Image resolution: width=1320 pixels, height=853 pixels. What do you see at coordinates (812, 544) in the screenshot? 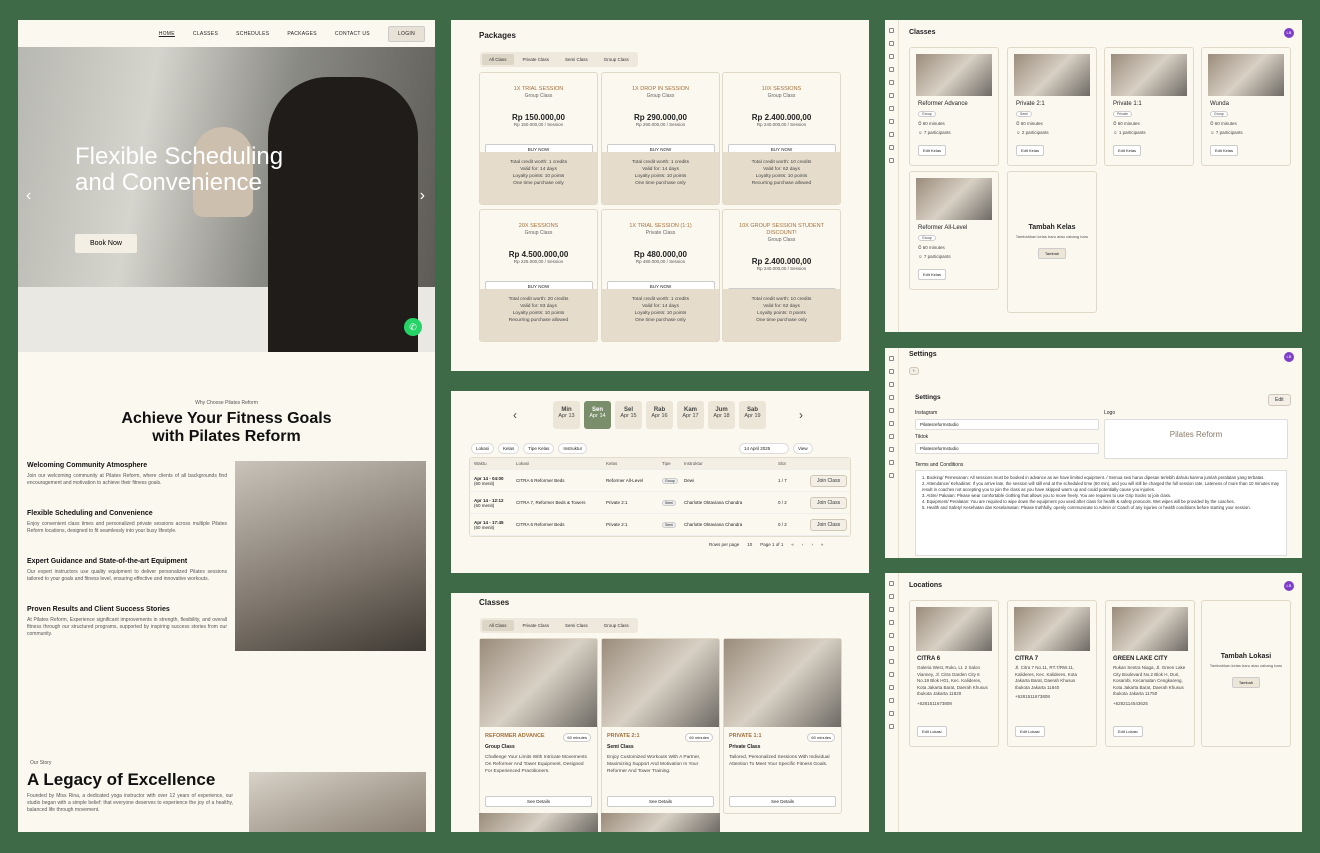
I see `page-next-icon: ›` at bounding box center [812, 544].